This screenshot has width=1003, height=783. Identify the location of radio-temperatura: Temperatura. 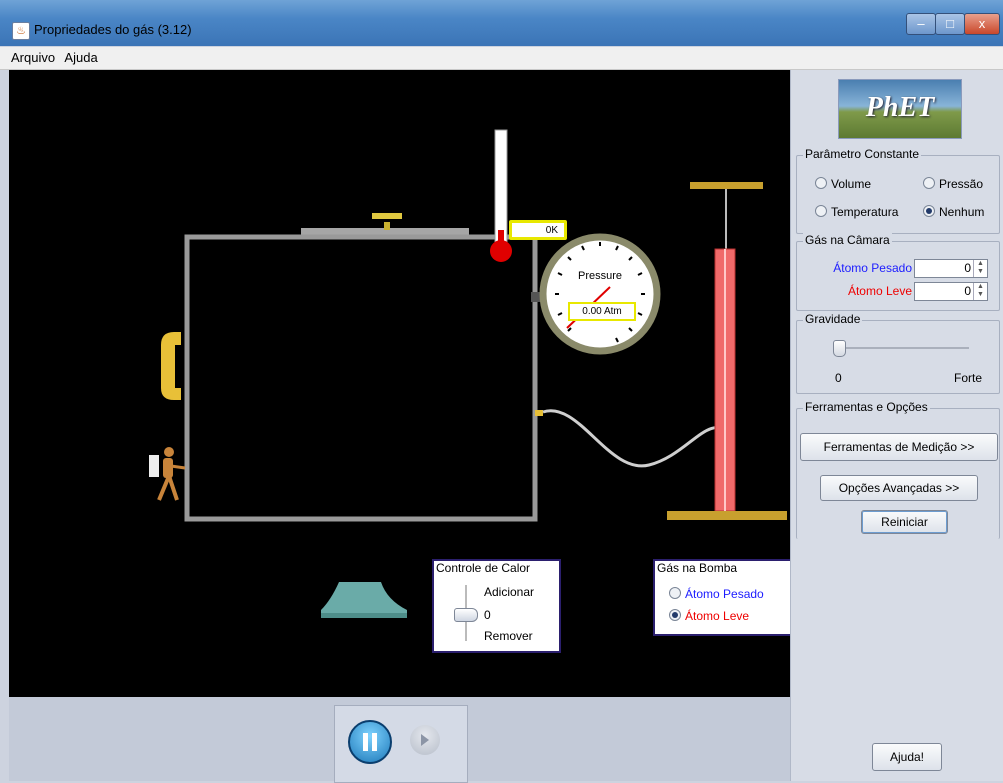
(856, 212).